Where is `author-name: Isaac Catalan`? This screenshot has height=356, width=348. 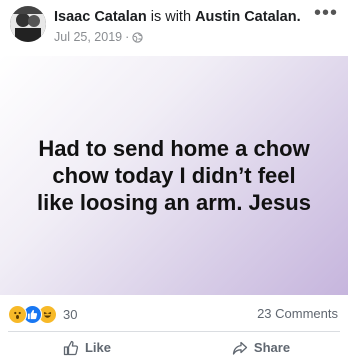
author-name: Isaac Catalan is located at coordinates (100, 17).